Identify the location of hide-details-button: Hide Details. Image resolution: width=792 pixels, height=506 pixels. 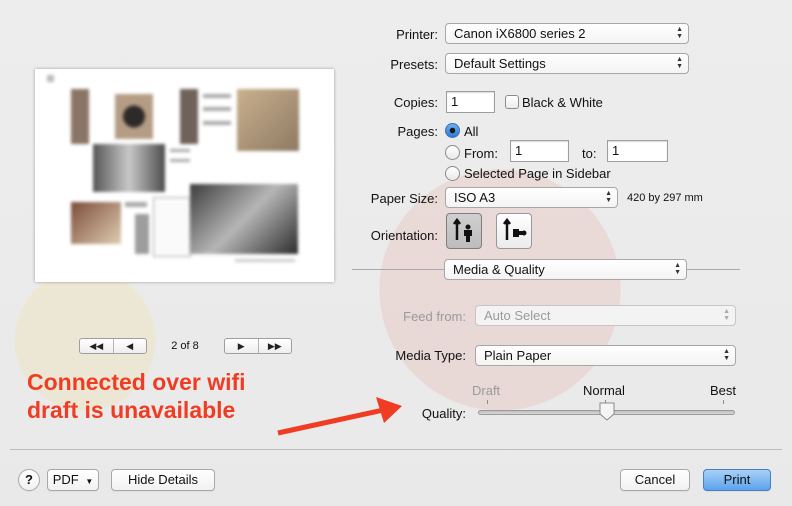
(163, 480).